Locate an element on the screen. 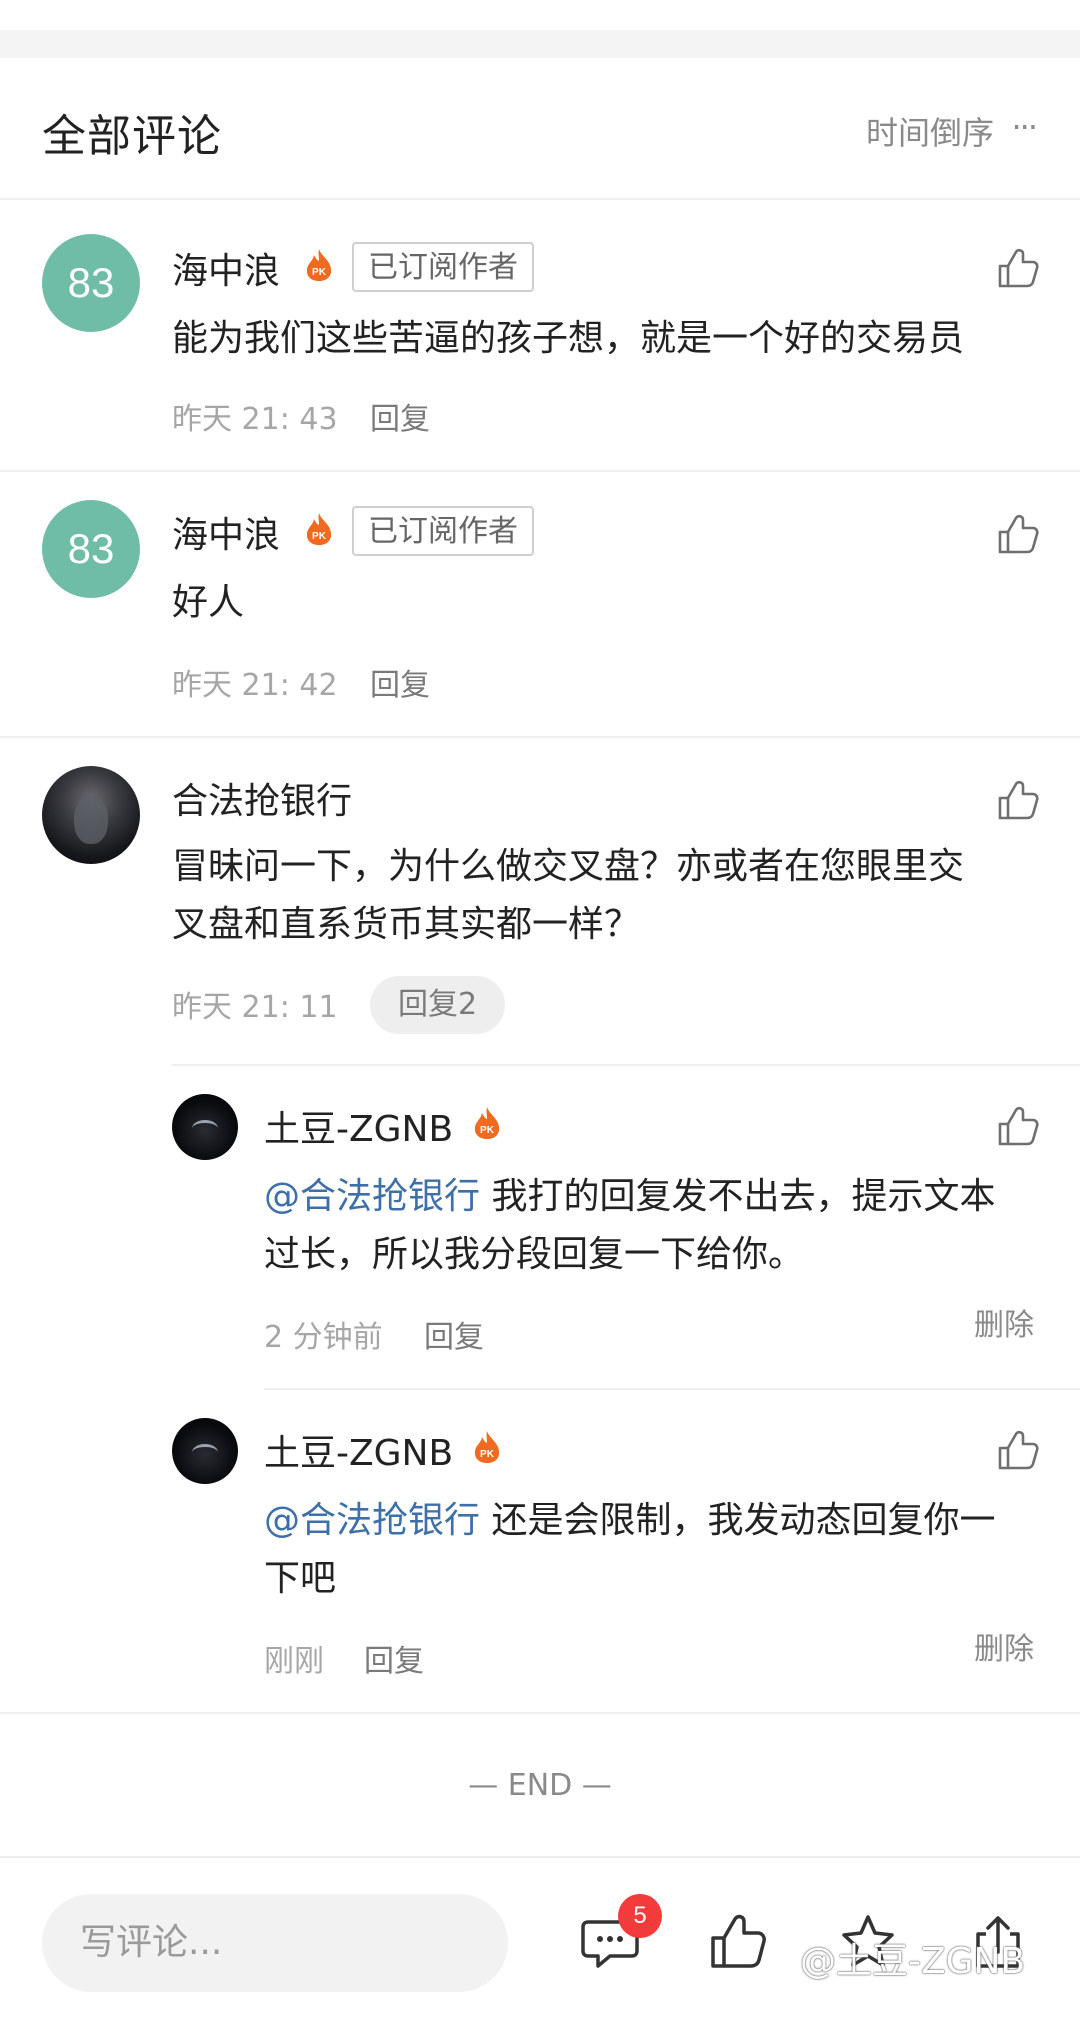 This screenshot has width=1080, height=2022. comment-time: 昨天 21: 11 is located at coordinates (255, 1007).